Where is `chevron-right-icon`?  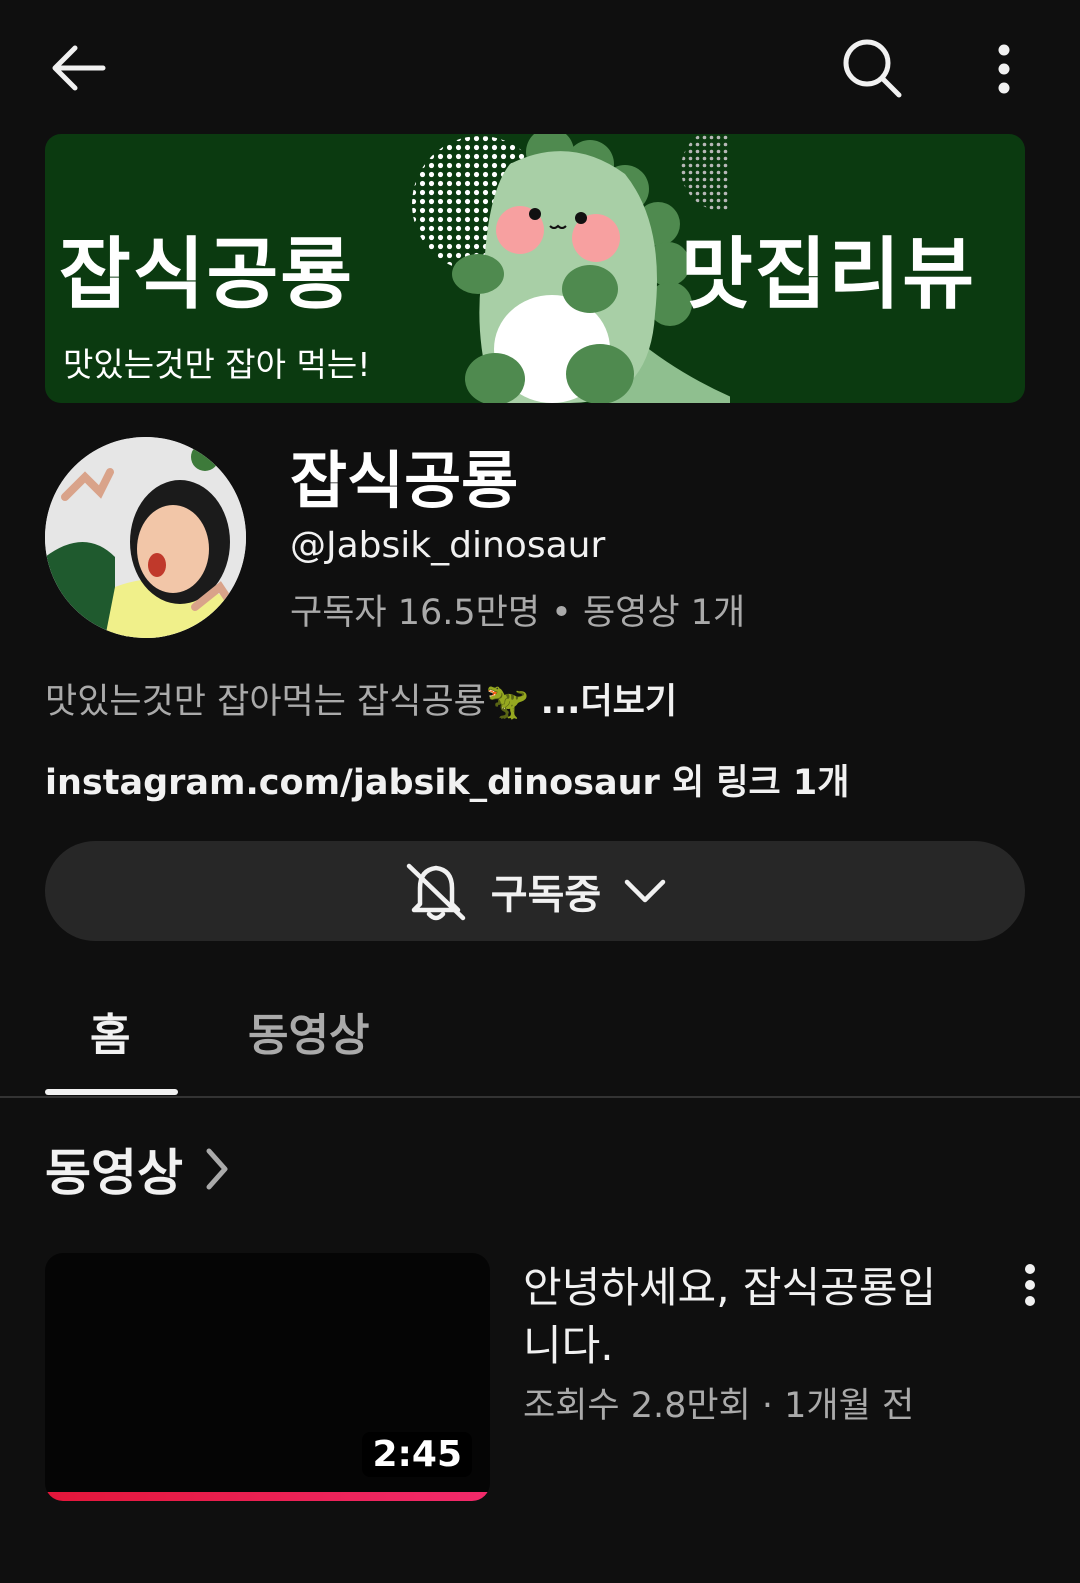 chevron-right-icon is located at coordinates (217, 1169).